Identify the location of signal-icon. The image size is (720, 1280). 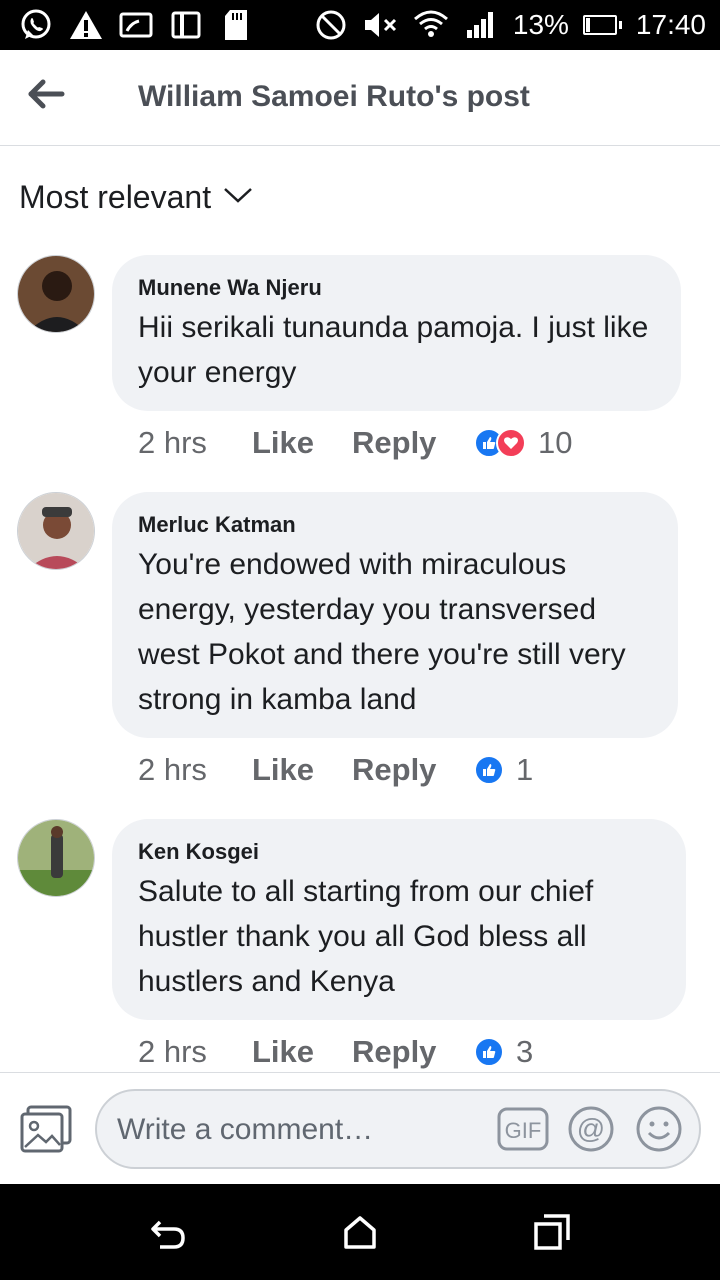
(481, 25).